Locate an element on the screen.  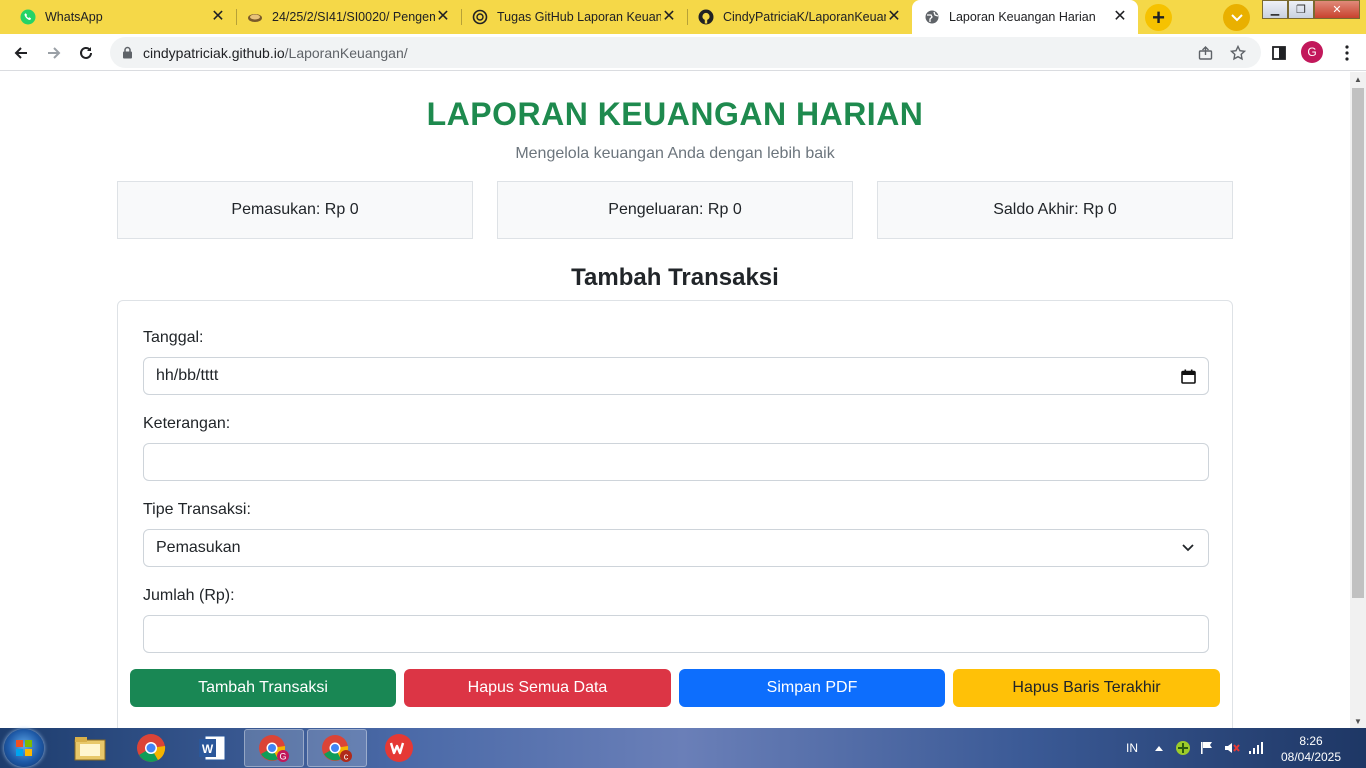
window-close-button: ✕ is located at coordinates (1337, 9).